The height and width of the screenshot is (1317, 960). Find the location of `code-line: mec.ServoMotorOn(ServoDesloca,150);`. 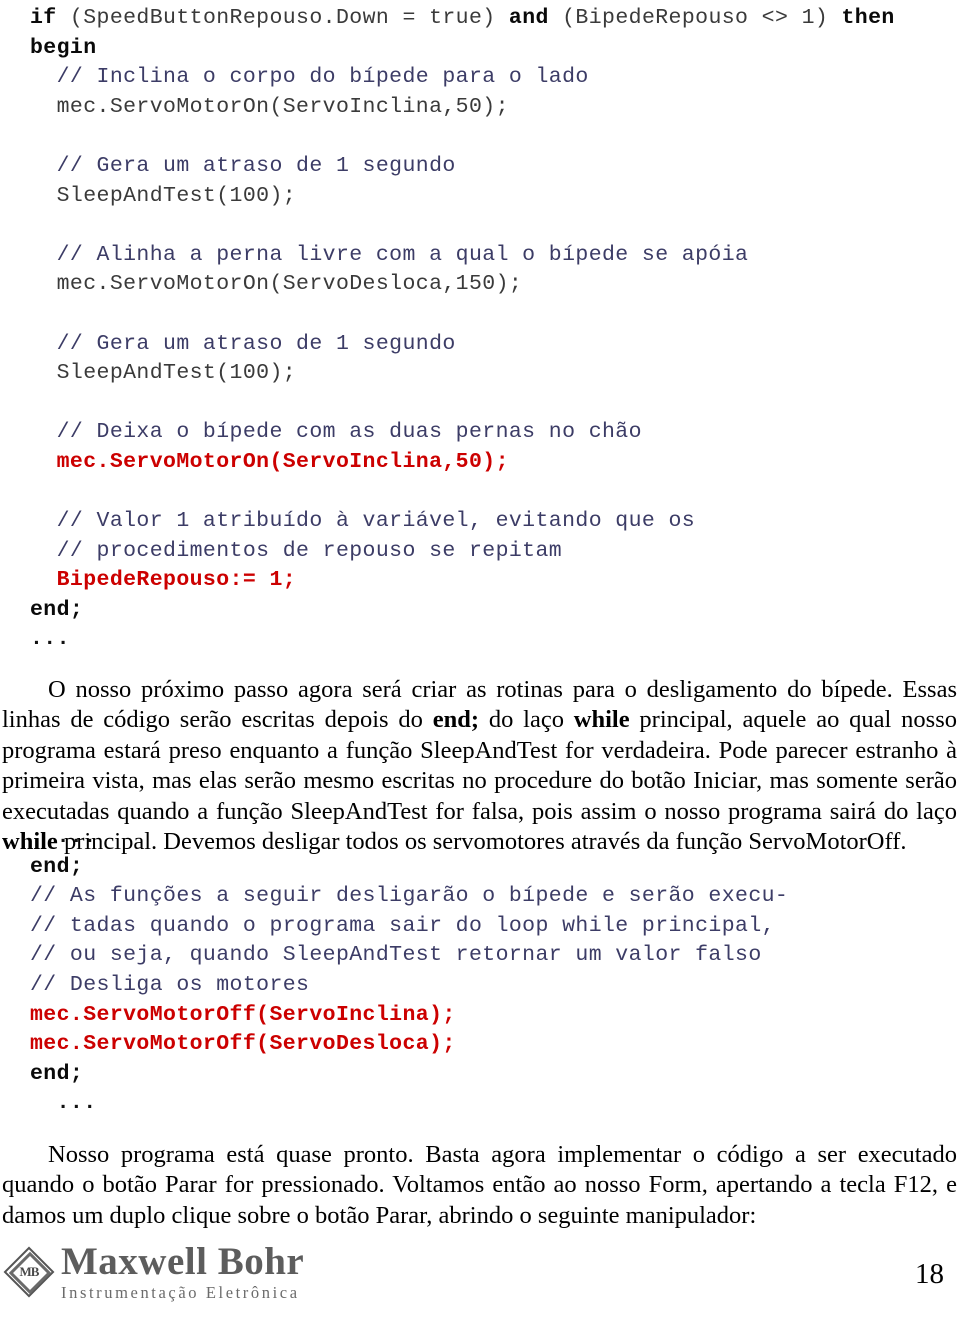

code-line: mec.ServoMotorOn(ServoDesloca,150); is located at coordinates (462, 285).